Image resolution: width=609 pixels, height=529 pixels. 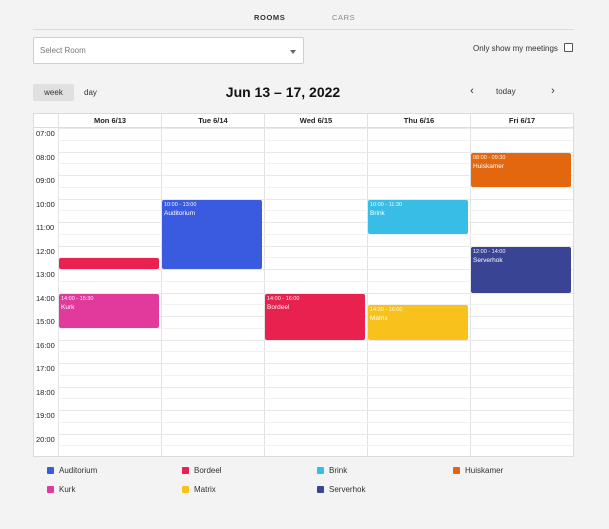 I want to click on legend-label: Kurk, so click(x=67, y=489).